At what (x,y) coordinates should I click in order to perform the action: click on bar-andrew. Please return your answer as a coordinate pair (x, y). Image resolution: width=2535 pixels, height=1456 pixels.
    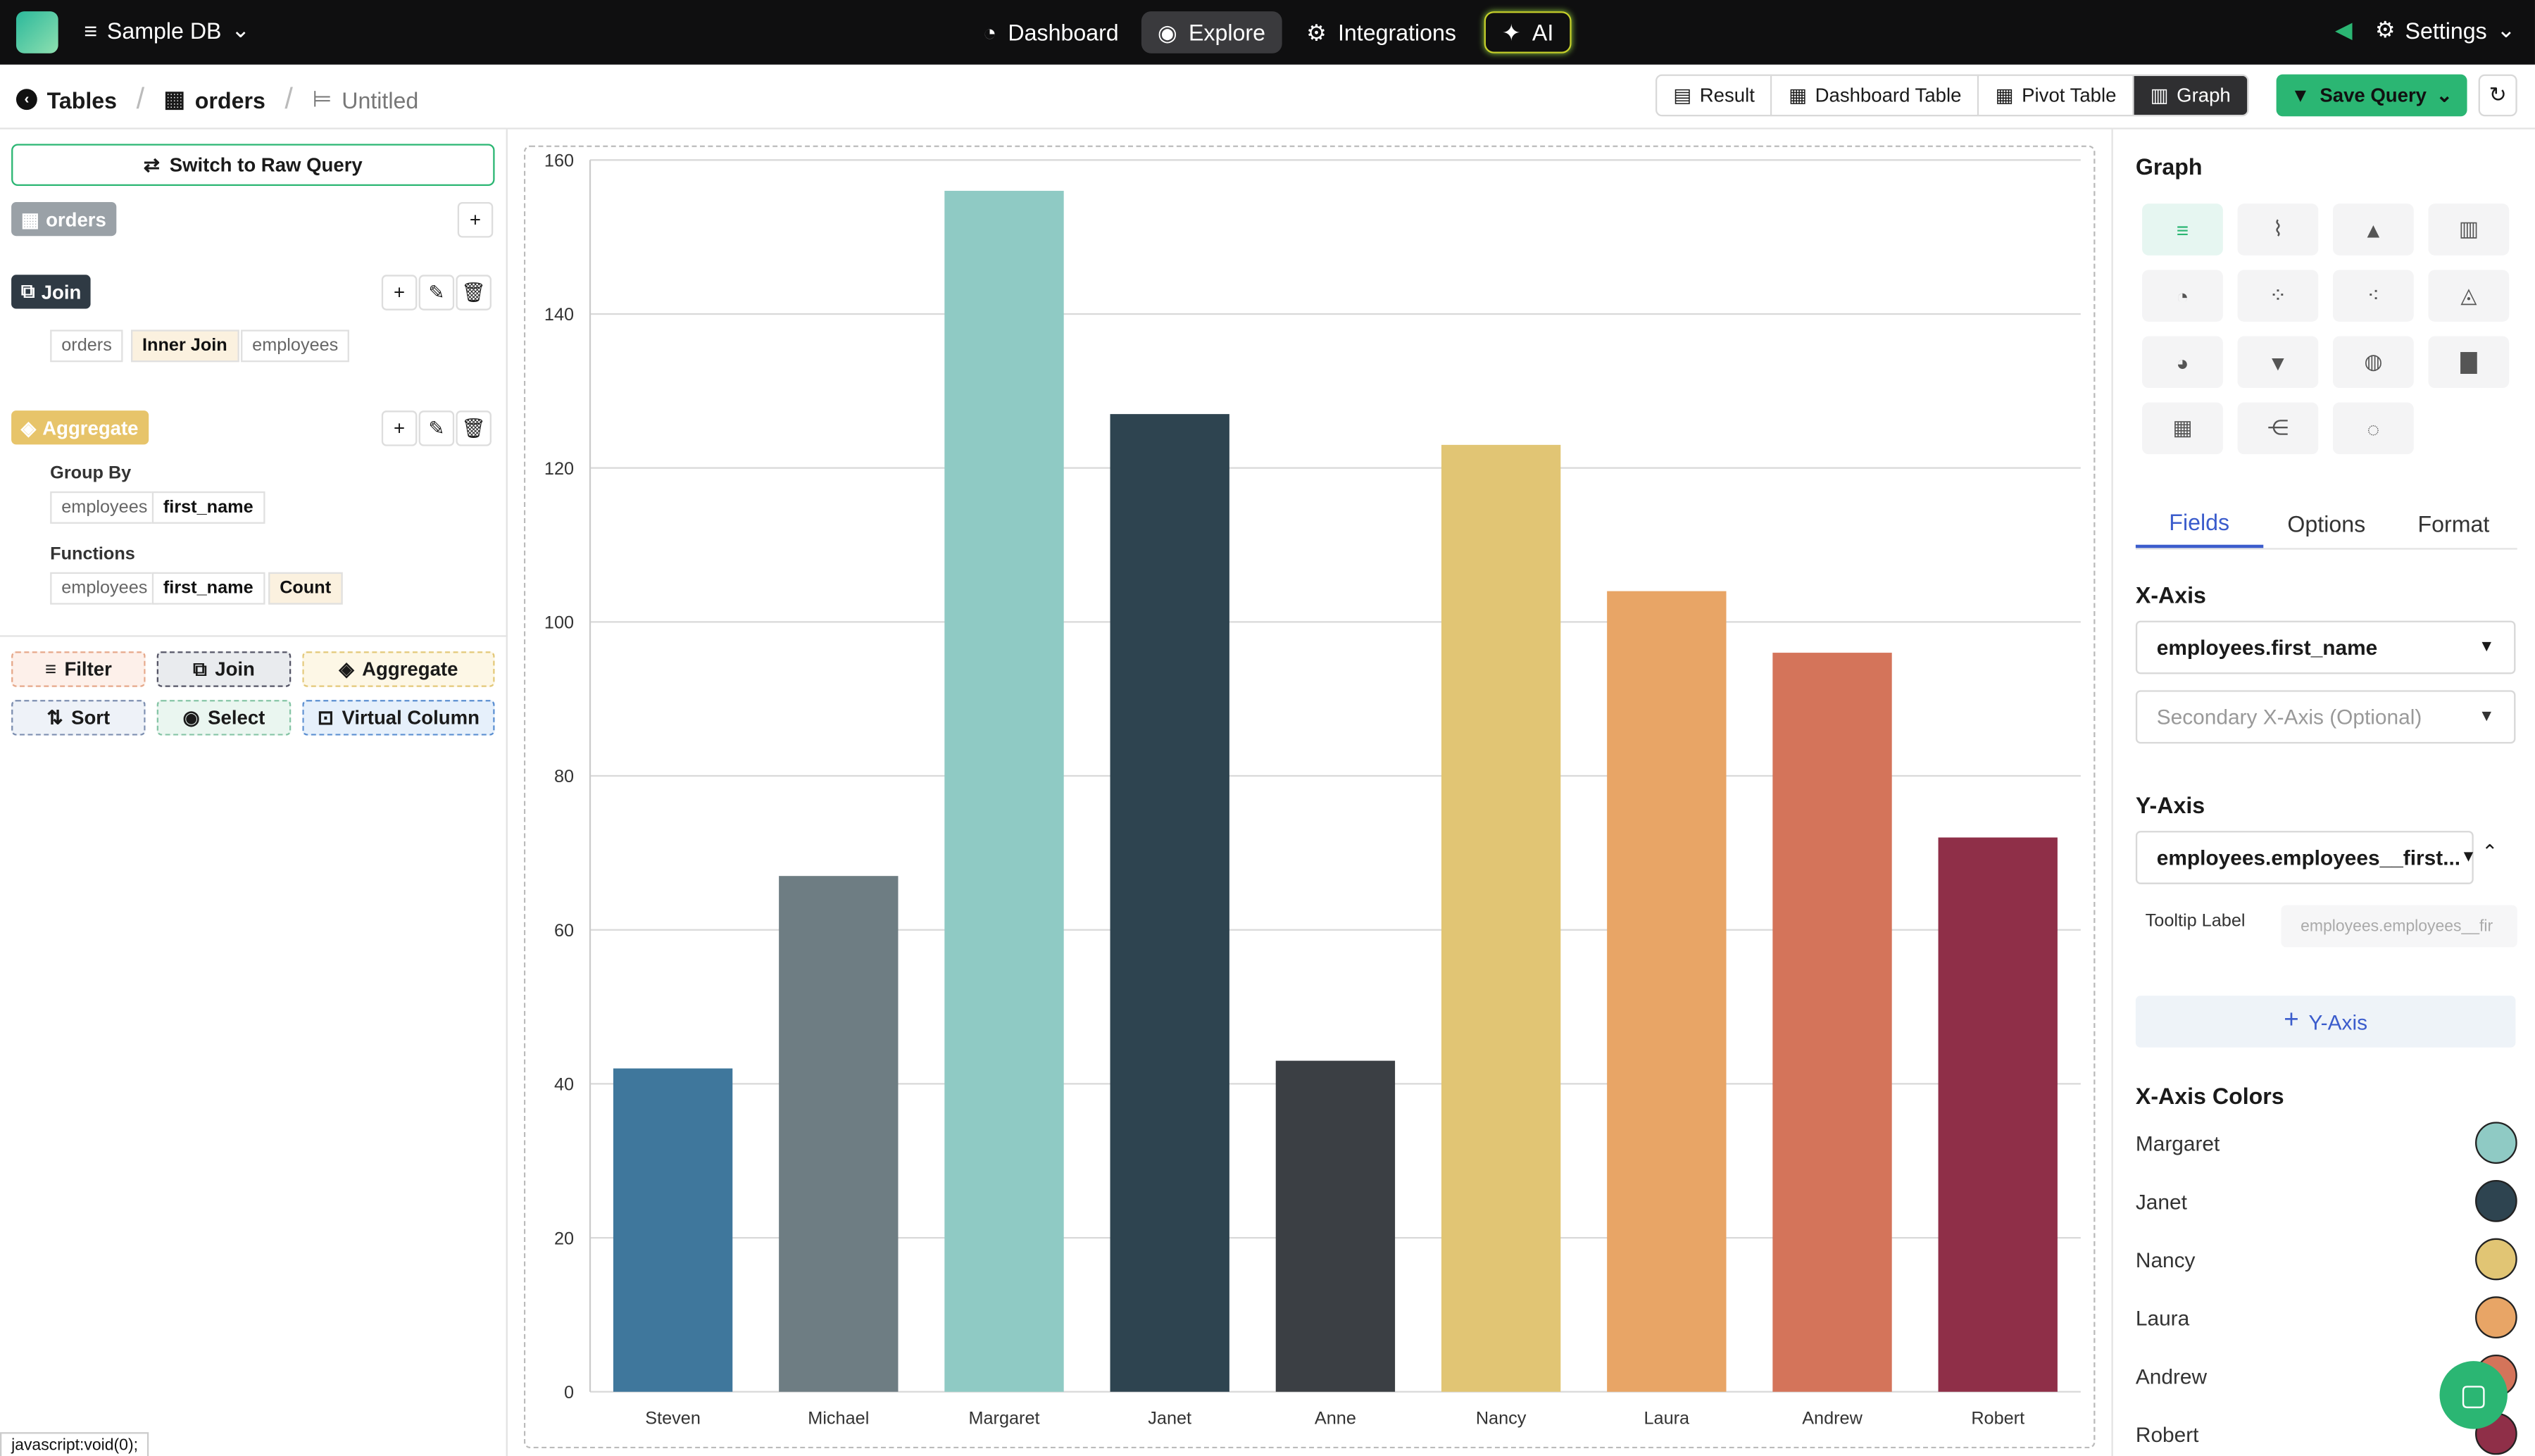
    Looking at the image, I should click on (1832, 1022).